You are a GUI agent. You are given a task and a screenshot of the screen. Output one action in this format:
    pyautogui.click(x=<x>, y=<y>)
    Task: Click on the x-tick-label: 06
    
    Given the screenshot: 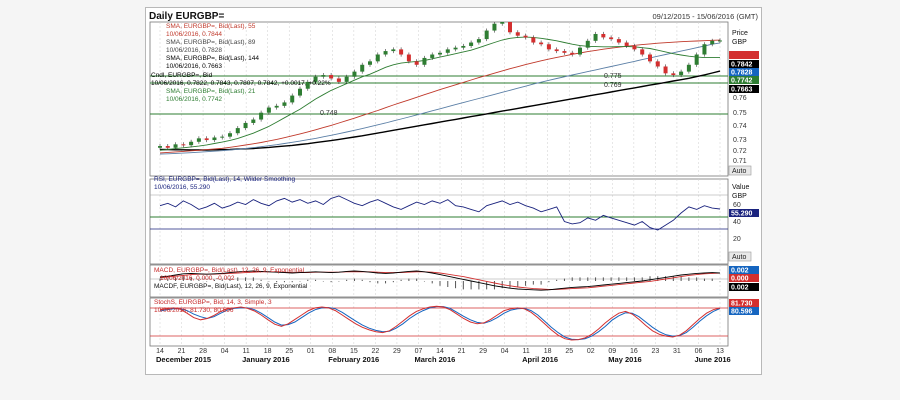 What is the action you would take?
    pyautogui.click(x=699, y=351)
    